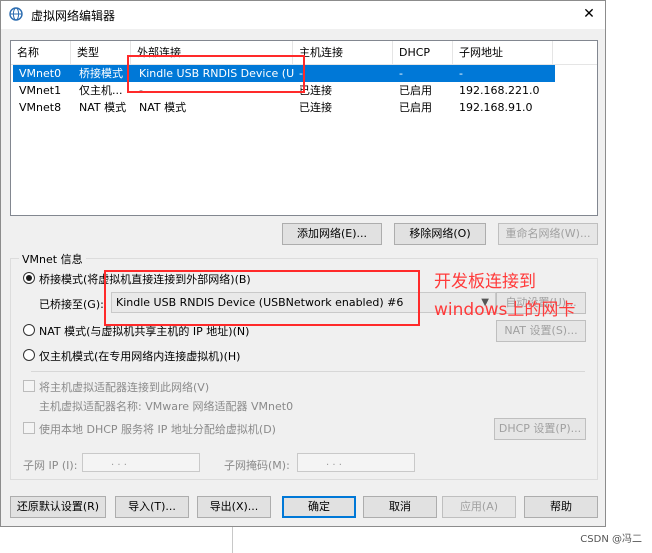 The image size is (652, 553). What do you see at coordinates (157, 429) in the screenshot?
I see `dhcp-label: 使用本地 DHCP 服务将 IP 地址分配给虚拟机(D)` at bounding box center [157, 429].